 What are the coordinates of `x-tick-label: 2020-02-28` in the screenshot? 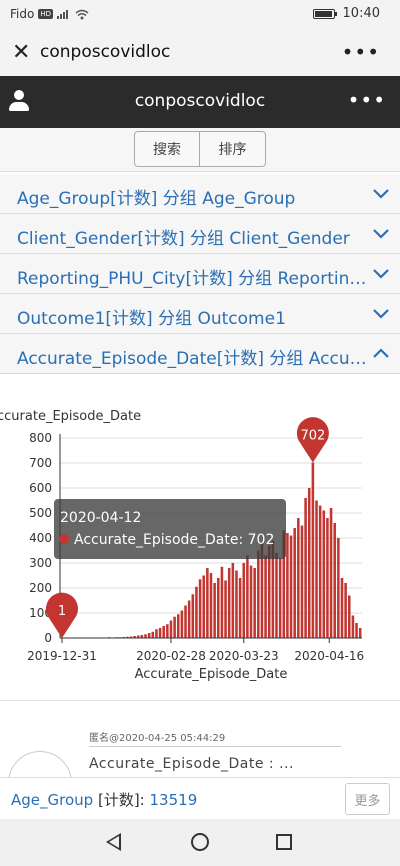 It's located at (171, 656).